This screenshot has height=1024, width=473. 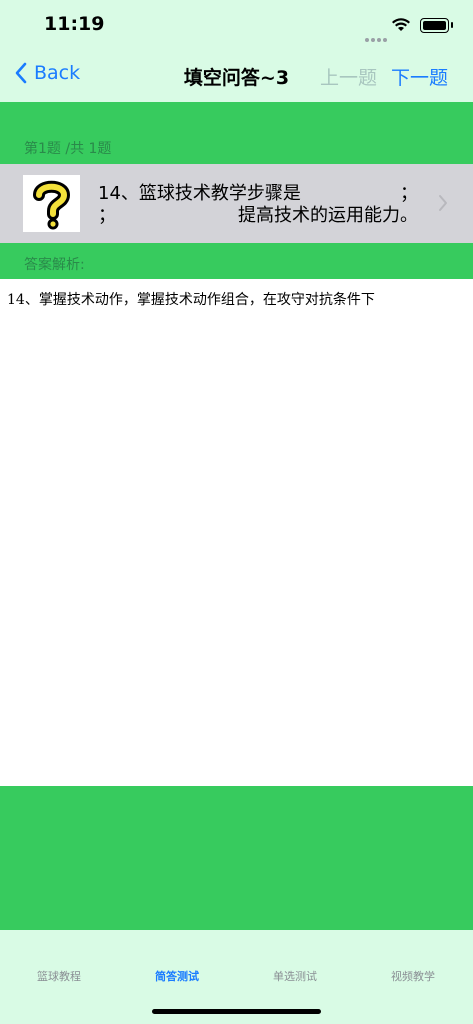 I want to click on question-counter: 第1题 /共 1题, so click(x=68, y=149).